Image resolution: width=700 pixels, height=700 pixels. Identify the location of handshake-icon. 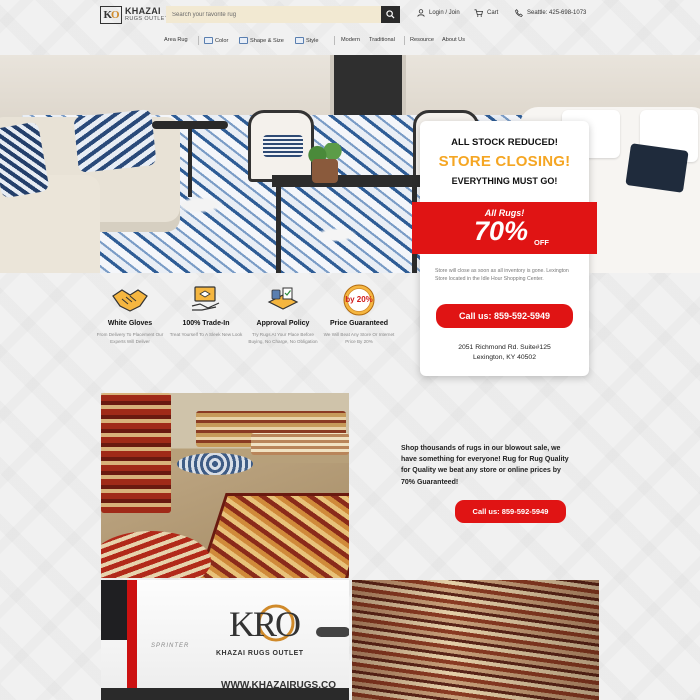
(130, 300).